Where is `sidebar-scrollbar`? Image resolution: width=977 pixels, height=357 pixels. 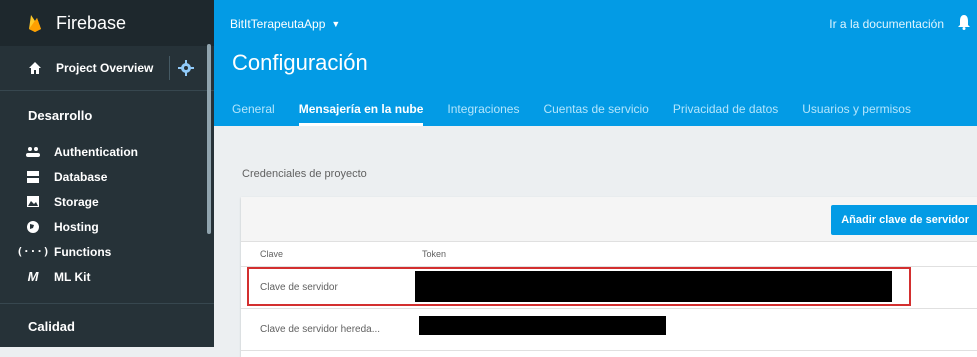 sidebar-scrollbar is located at coordinates (209, 139).